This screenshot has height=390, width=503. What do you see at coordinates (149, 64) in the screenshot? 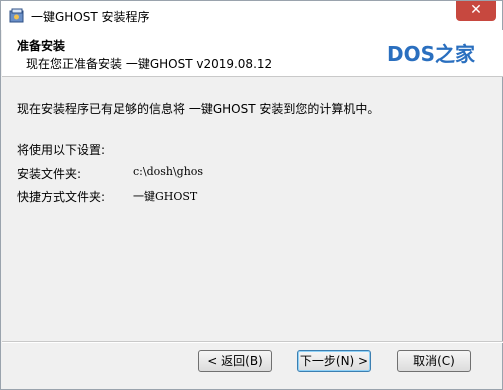
I see `page-subtitle: 现在您正准备安装 一键GHOST v2019.08.12` at bounding box center [149, 64].